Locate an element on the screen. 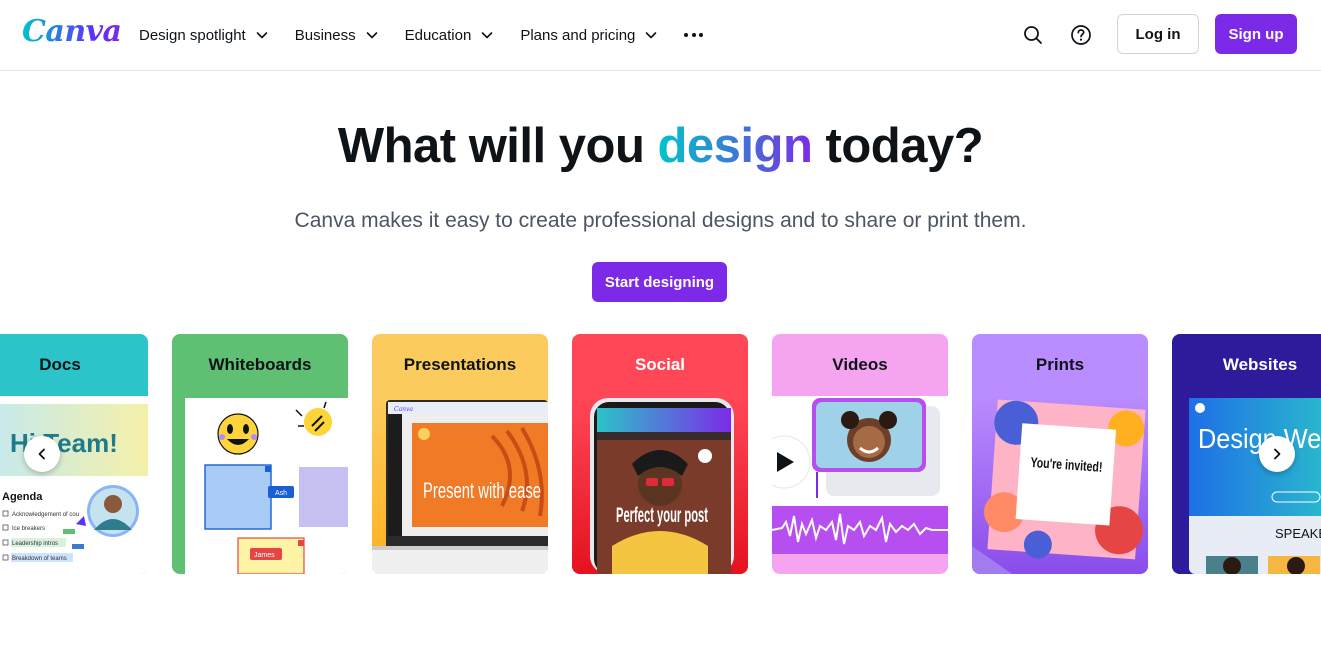 The image size is (1321, 659). category-card-social: Social Perfect your post is located at coordinates (660, 454).